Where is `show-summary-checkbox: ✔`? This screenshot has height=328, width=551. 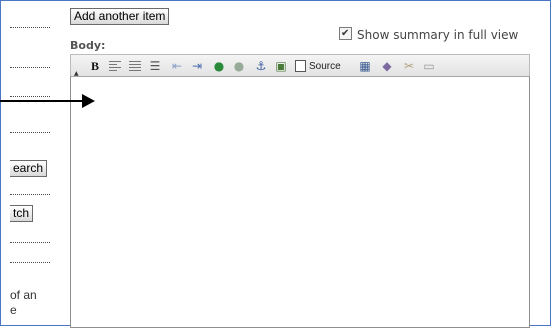 show-summary-checkbox: ✔ is located at coordinates (345, 33).